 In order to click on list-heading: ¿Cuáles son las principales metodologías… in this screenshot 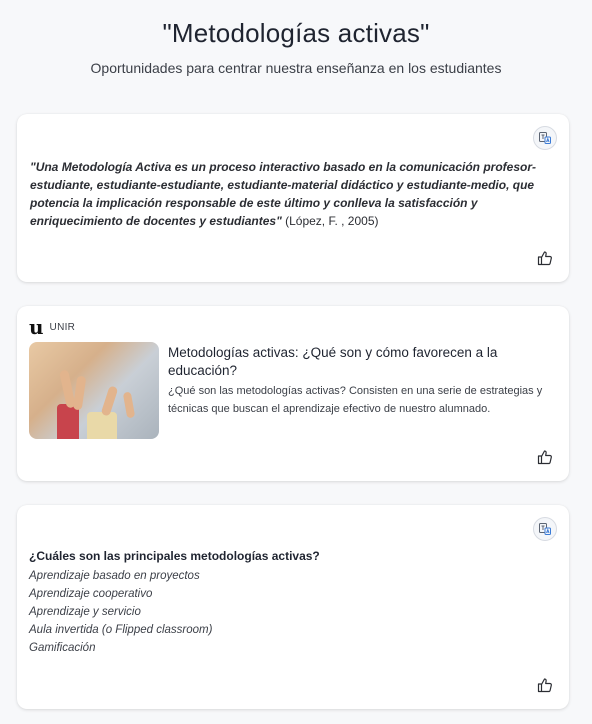, I will do `click(174, 556)`.